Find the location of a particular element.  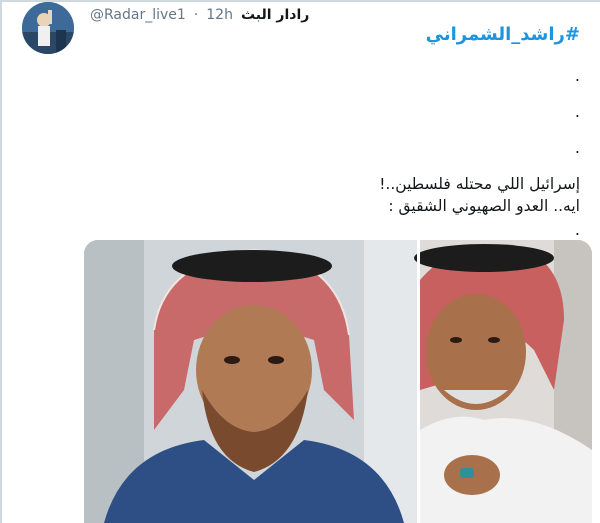

avatar-photo-icon is located at coordinates (48, 28).